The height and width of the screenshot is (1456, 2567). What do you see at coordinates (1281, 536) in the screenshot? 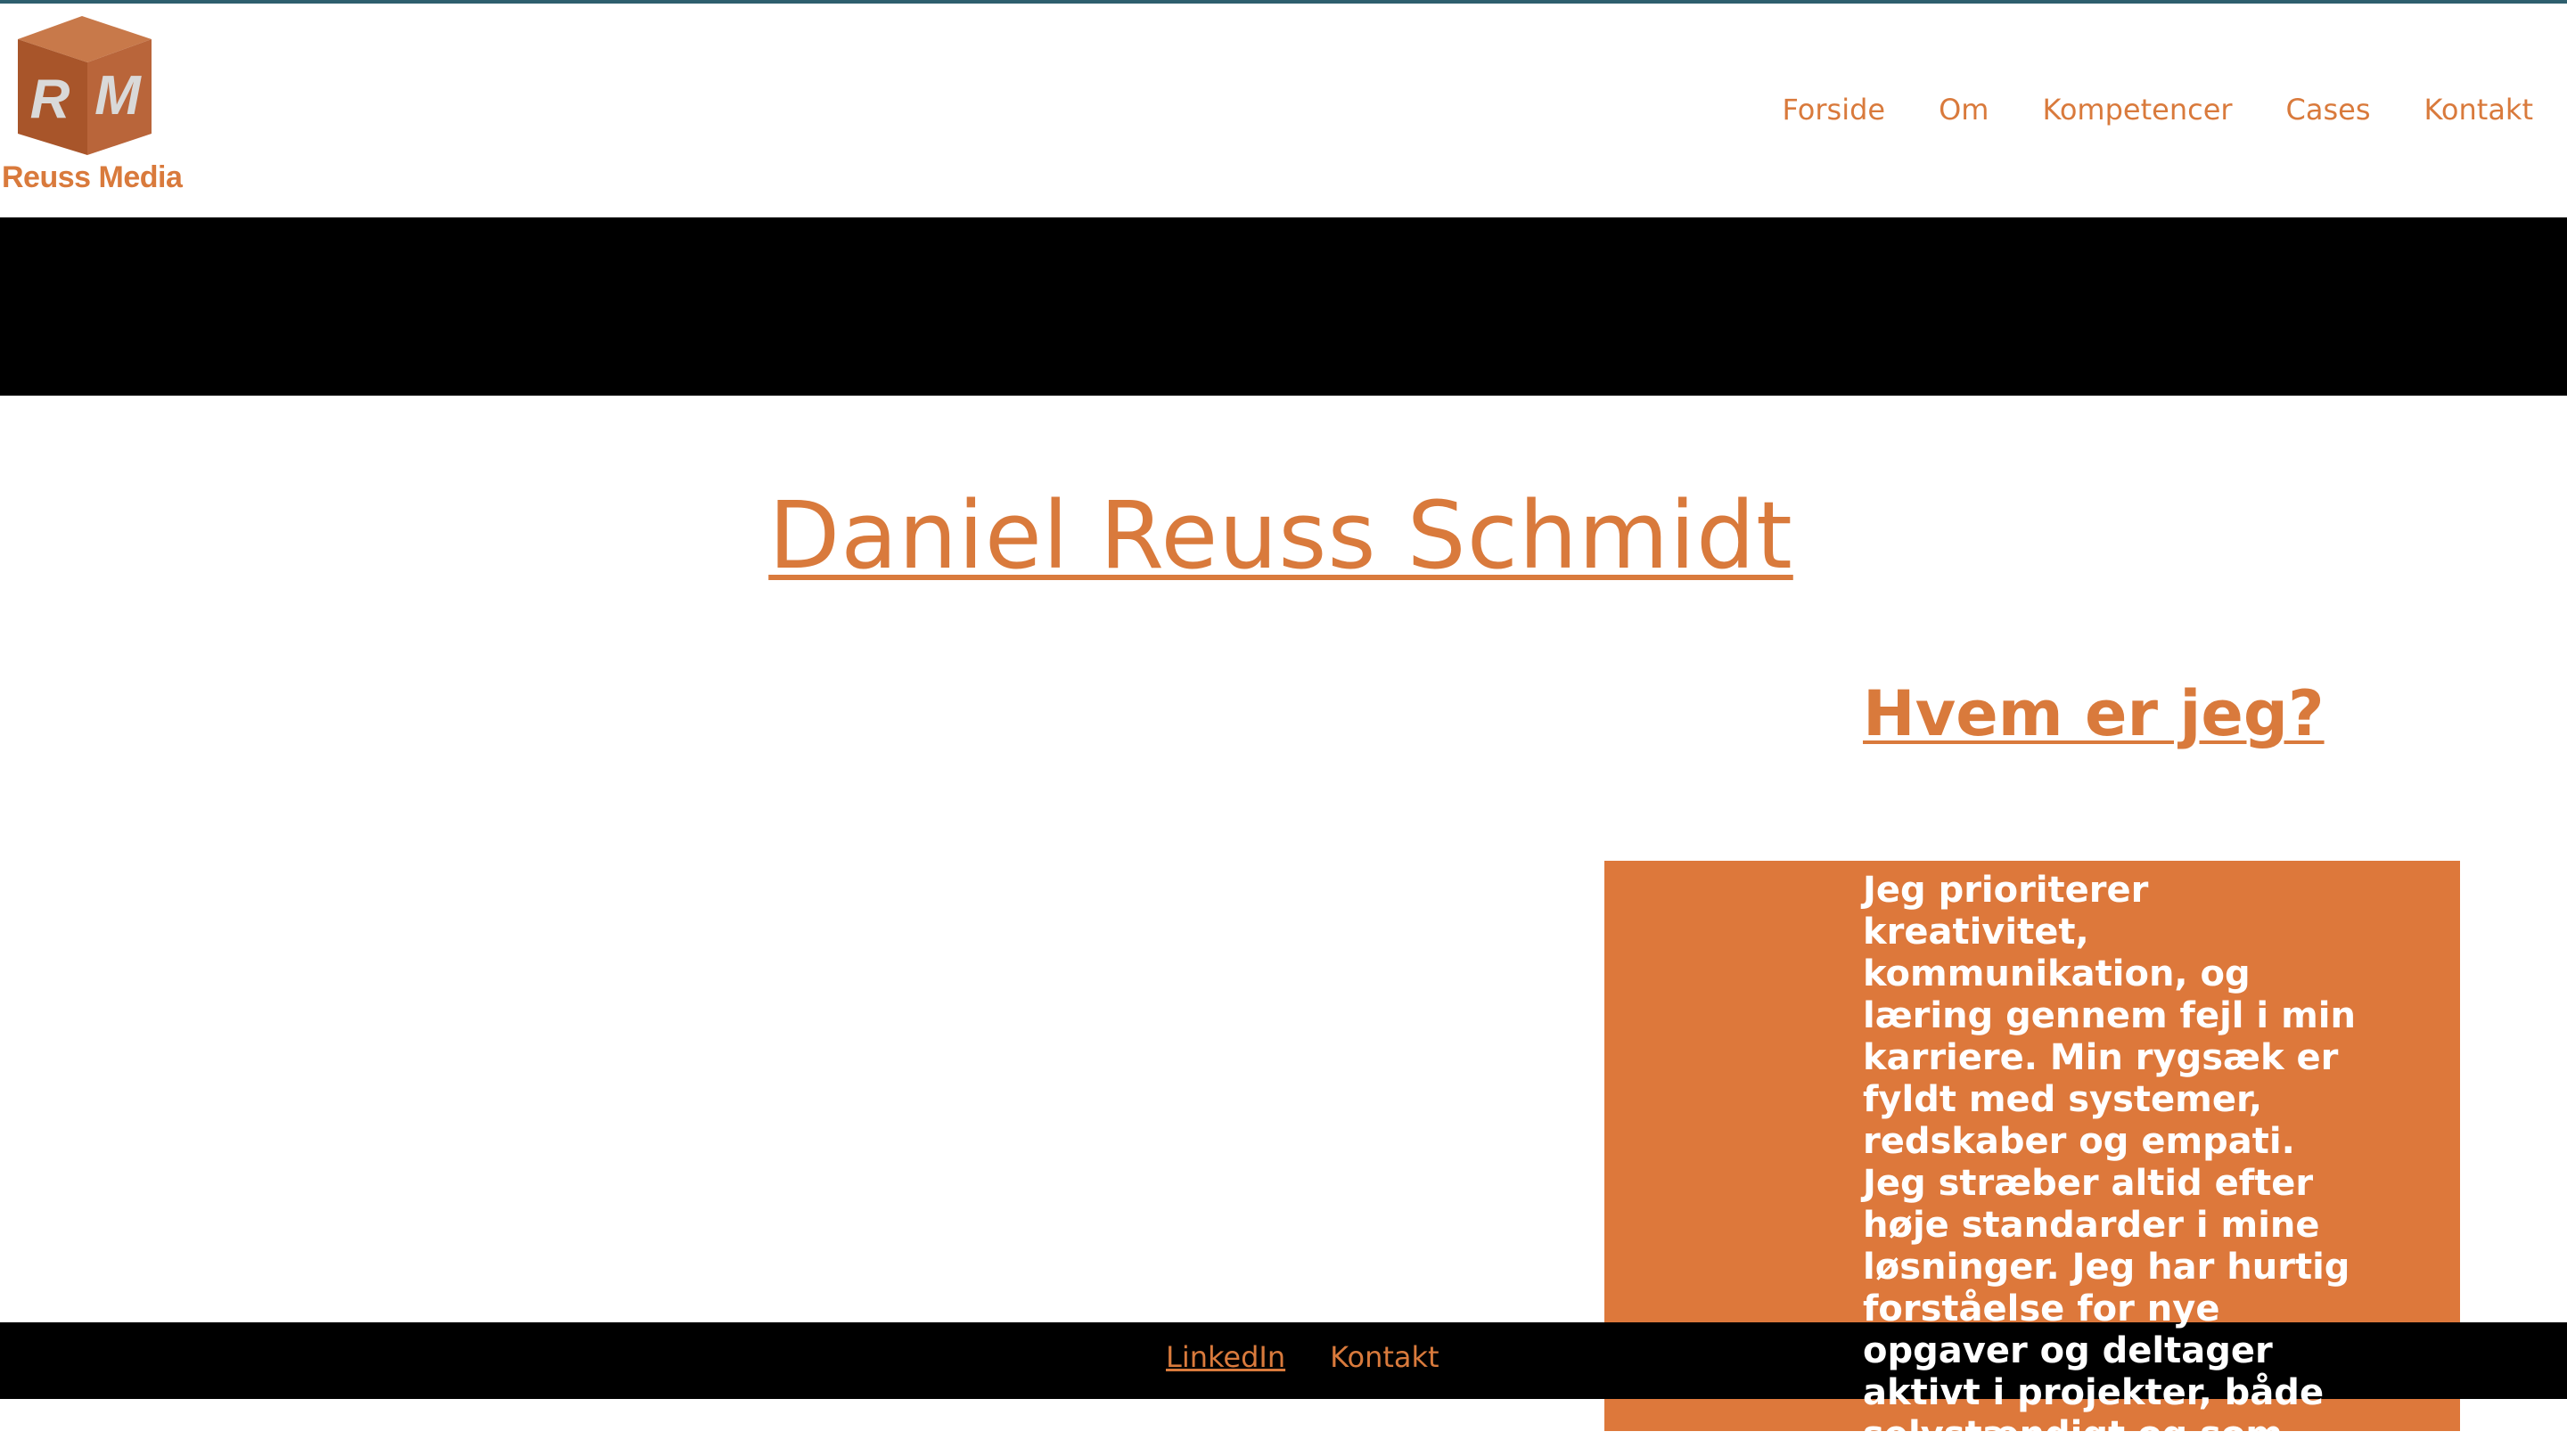
I see `page-title: Daniel Reuss Schmidt` at bounding box center [1281, 536].